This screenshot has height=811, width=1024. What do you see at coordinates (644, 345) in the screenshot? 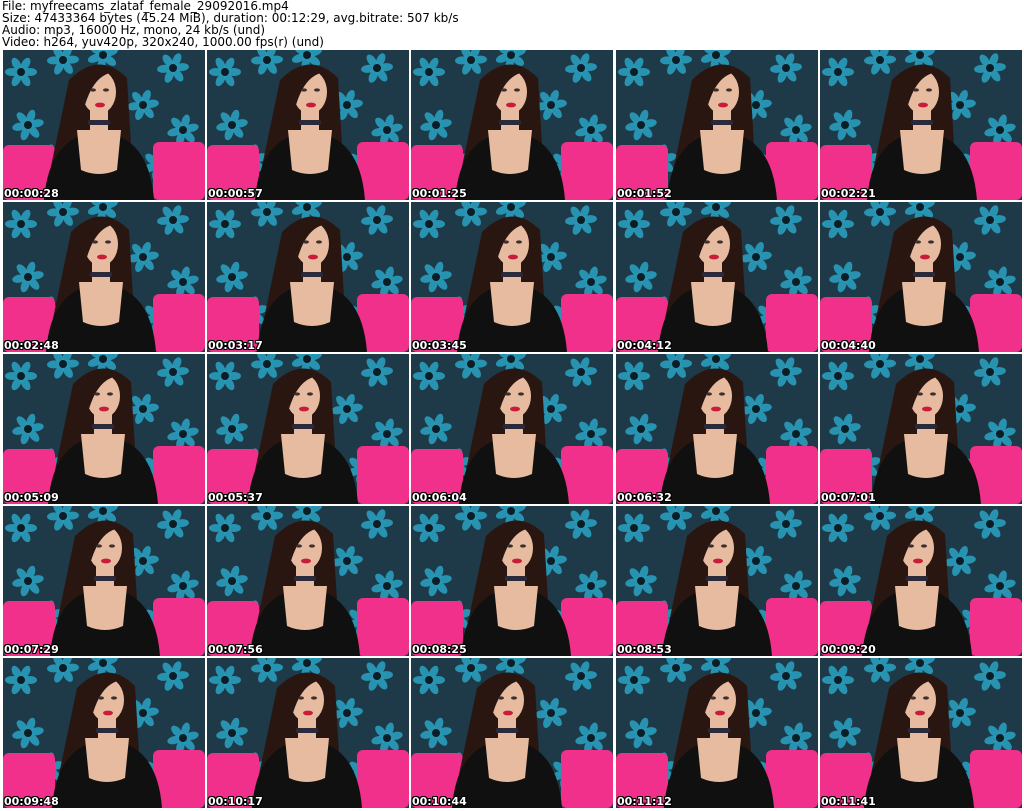
I see `frame-timestamp: 00:04:12` at bounding box center [644, 345].